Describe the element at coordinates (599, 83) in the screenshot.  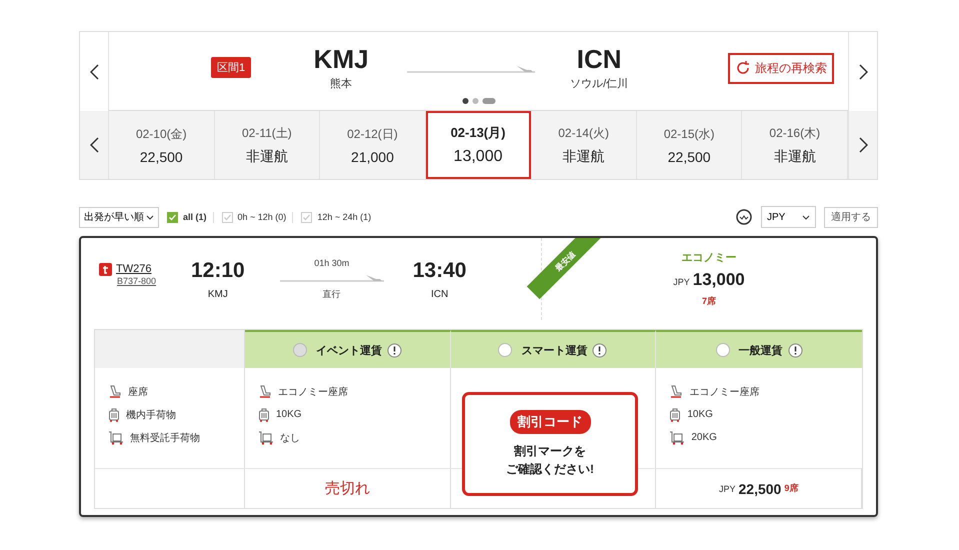
I see `city-name: ソウル/仁川` at that location.